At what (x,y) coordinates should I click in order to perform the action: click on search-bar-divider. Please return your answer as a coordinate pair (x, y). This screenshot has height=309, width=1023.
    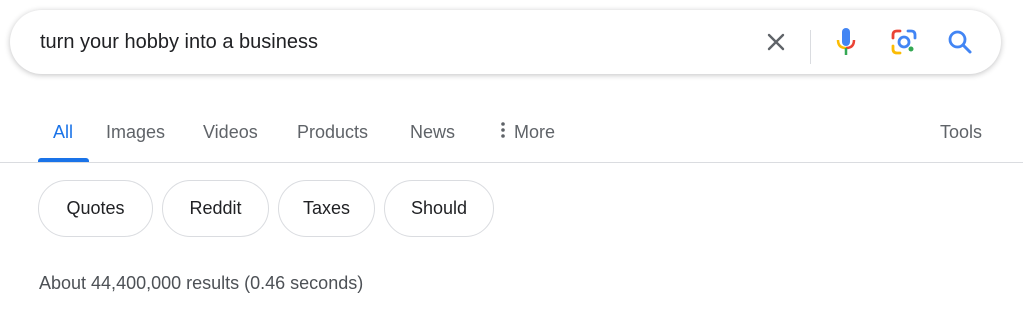
    Looking at the image, I should click on (810, 47).